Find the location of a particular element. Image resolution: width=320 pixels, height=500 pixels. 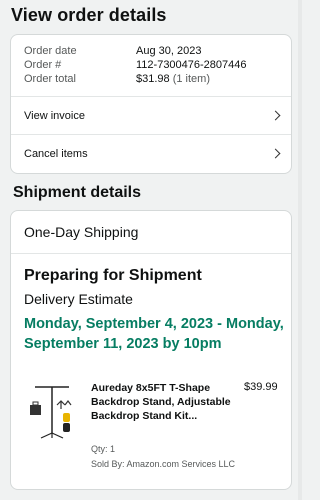

shipping-method: One-Day Shipping is located at coordinates (81, 232).